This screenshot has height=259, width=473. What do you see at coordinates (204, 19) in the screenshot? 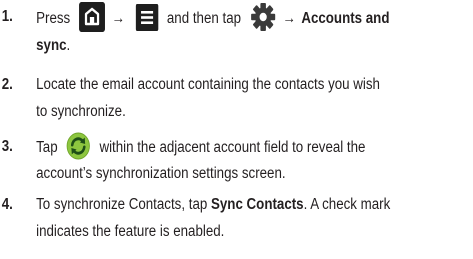
I see `step-text: and then tap` at bounding box center [204, 19].